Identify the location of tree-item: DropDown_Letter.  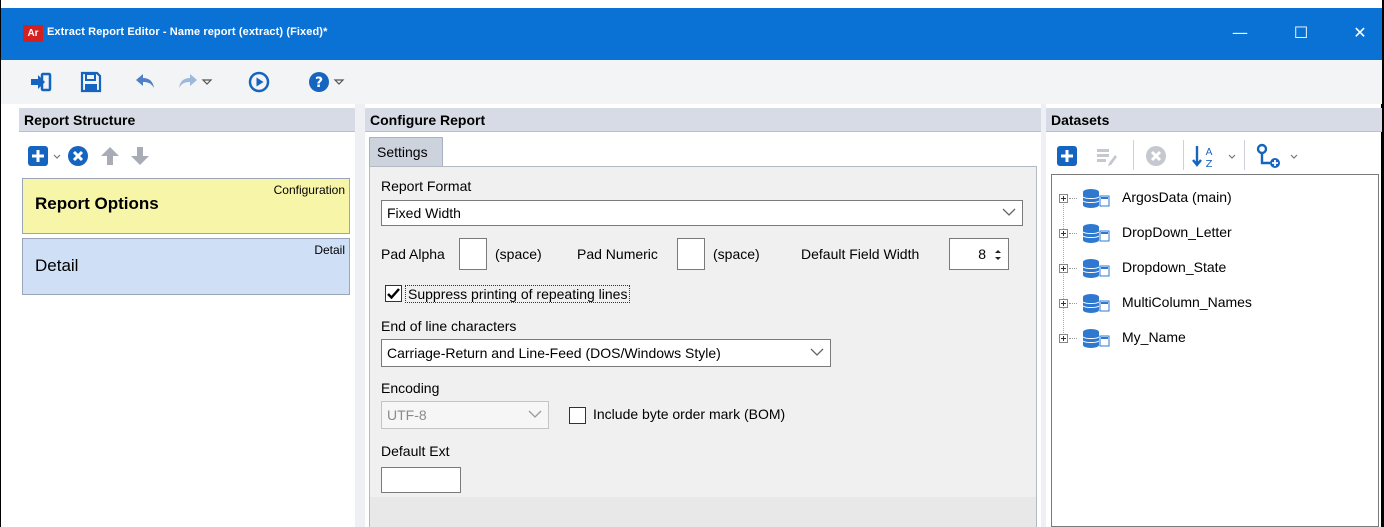
(1215, 233).